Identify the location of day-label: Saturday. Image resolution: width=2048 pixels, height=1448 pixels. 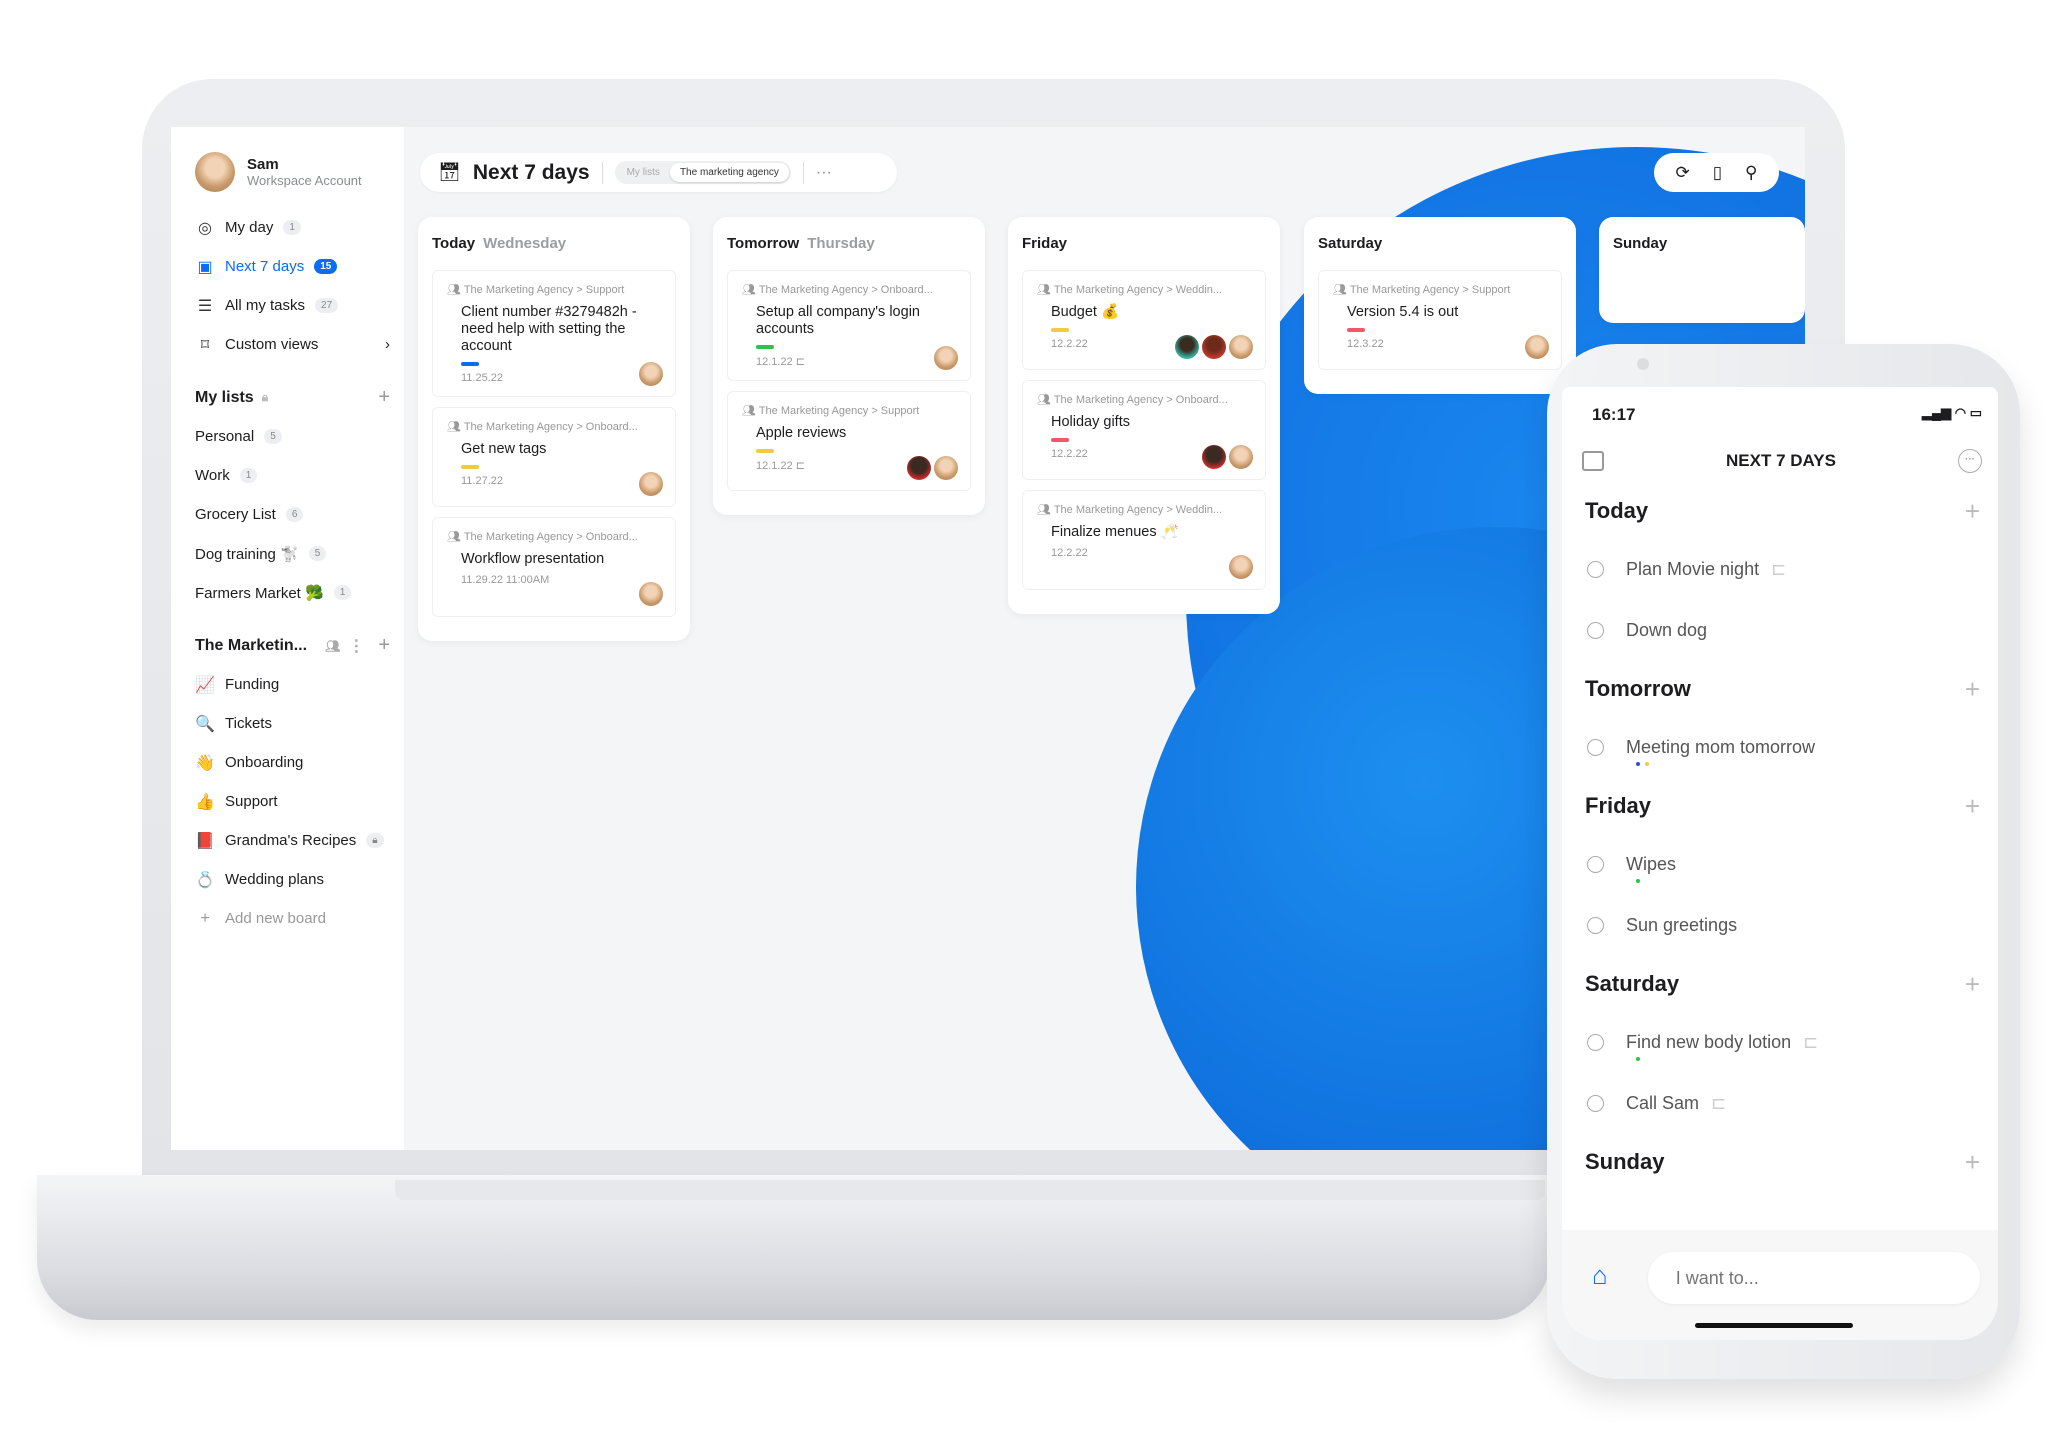
(1350, 243).